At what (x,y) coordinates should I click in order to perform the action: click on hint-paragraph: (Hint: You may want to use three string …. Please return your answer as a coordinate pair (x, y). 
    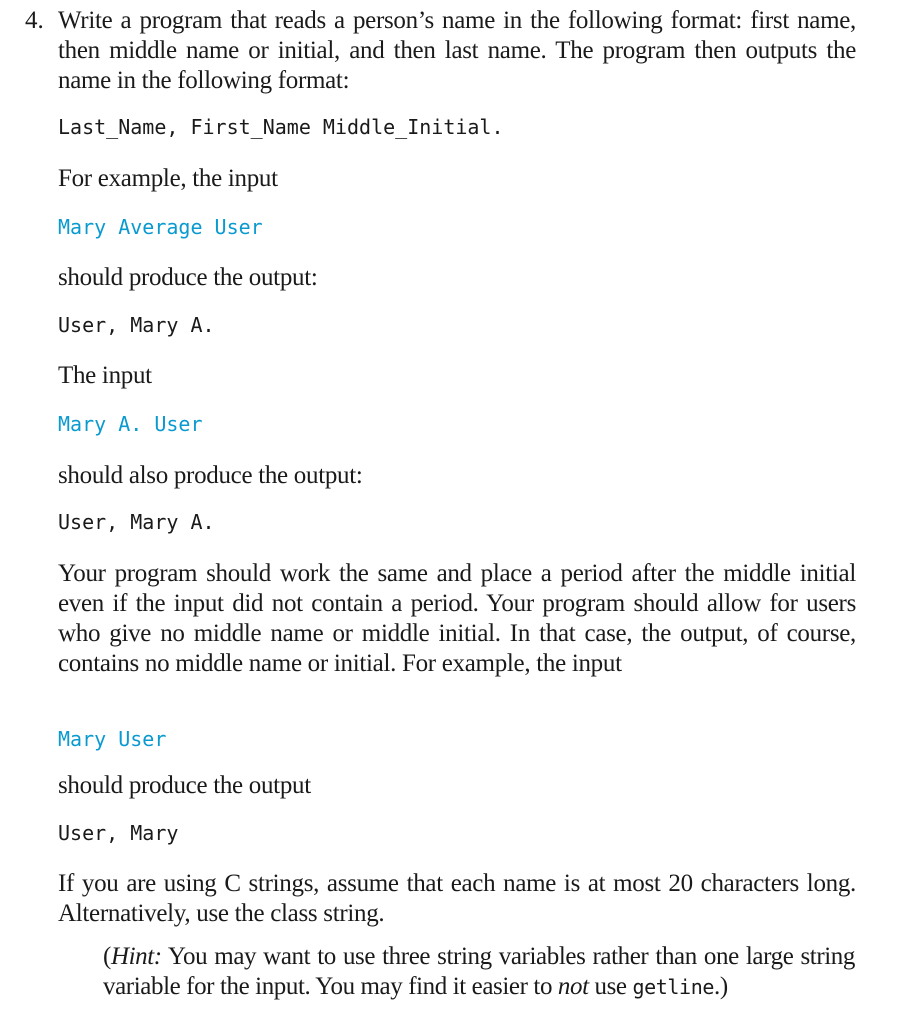
    Looking at the image, I should click on (479, 972).